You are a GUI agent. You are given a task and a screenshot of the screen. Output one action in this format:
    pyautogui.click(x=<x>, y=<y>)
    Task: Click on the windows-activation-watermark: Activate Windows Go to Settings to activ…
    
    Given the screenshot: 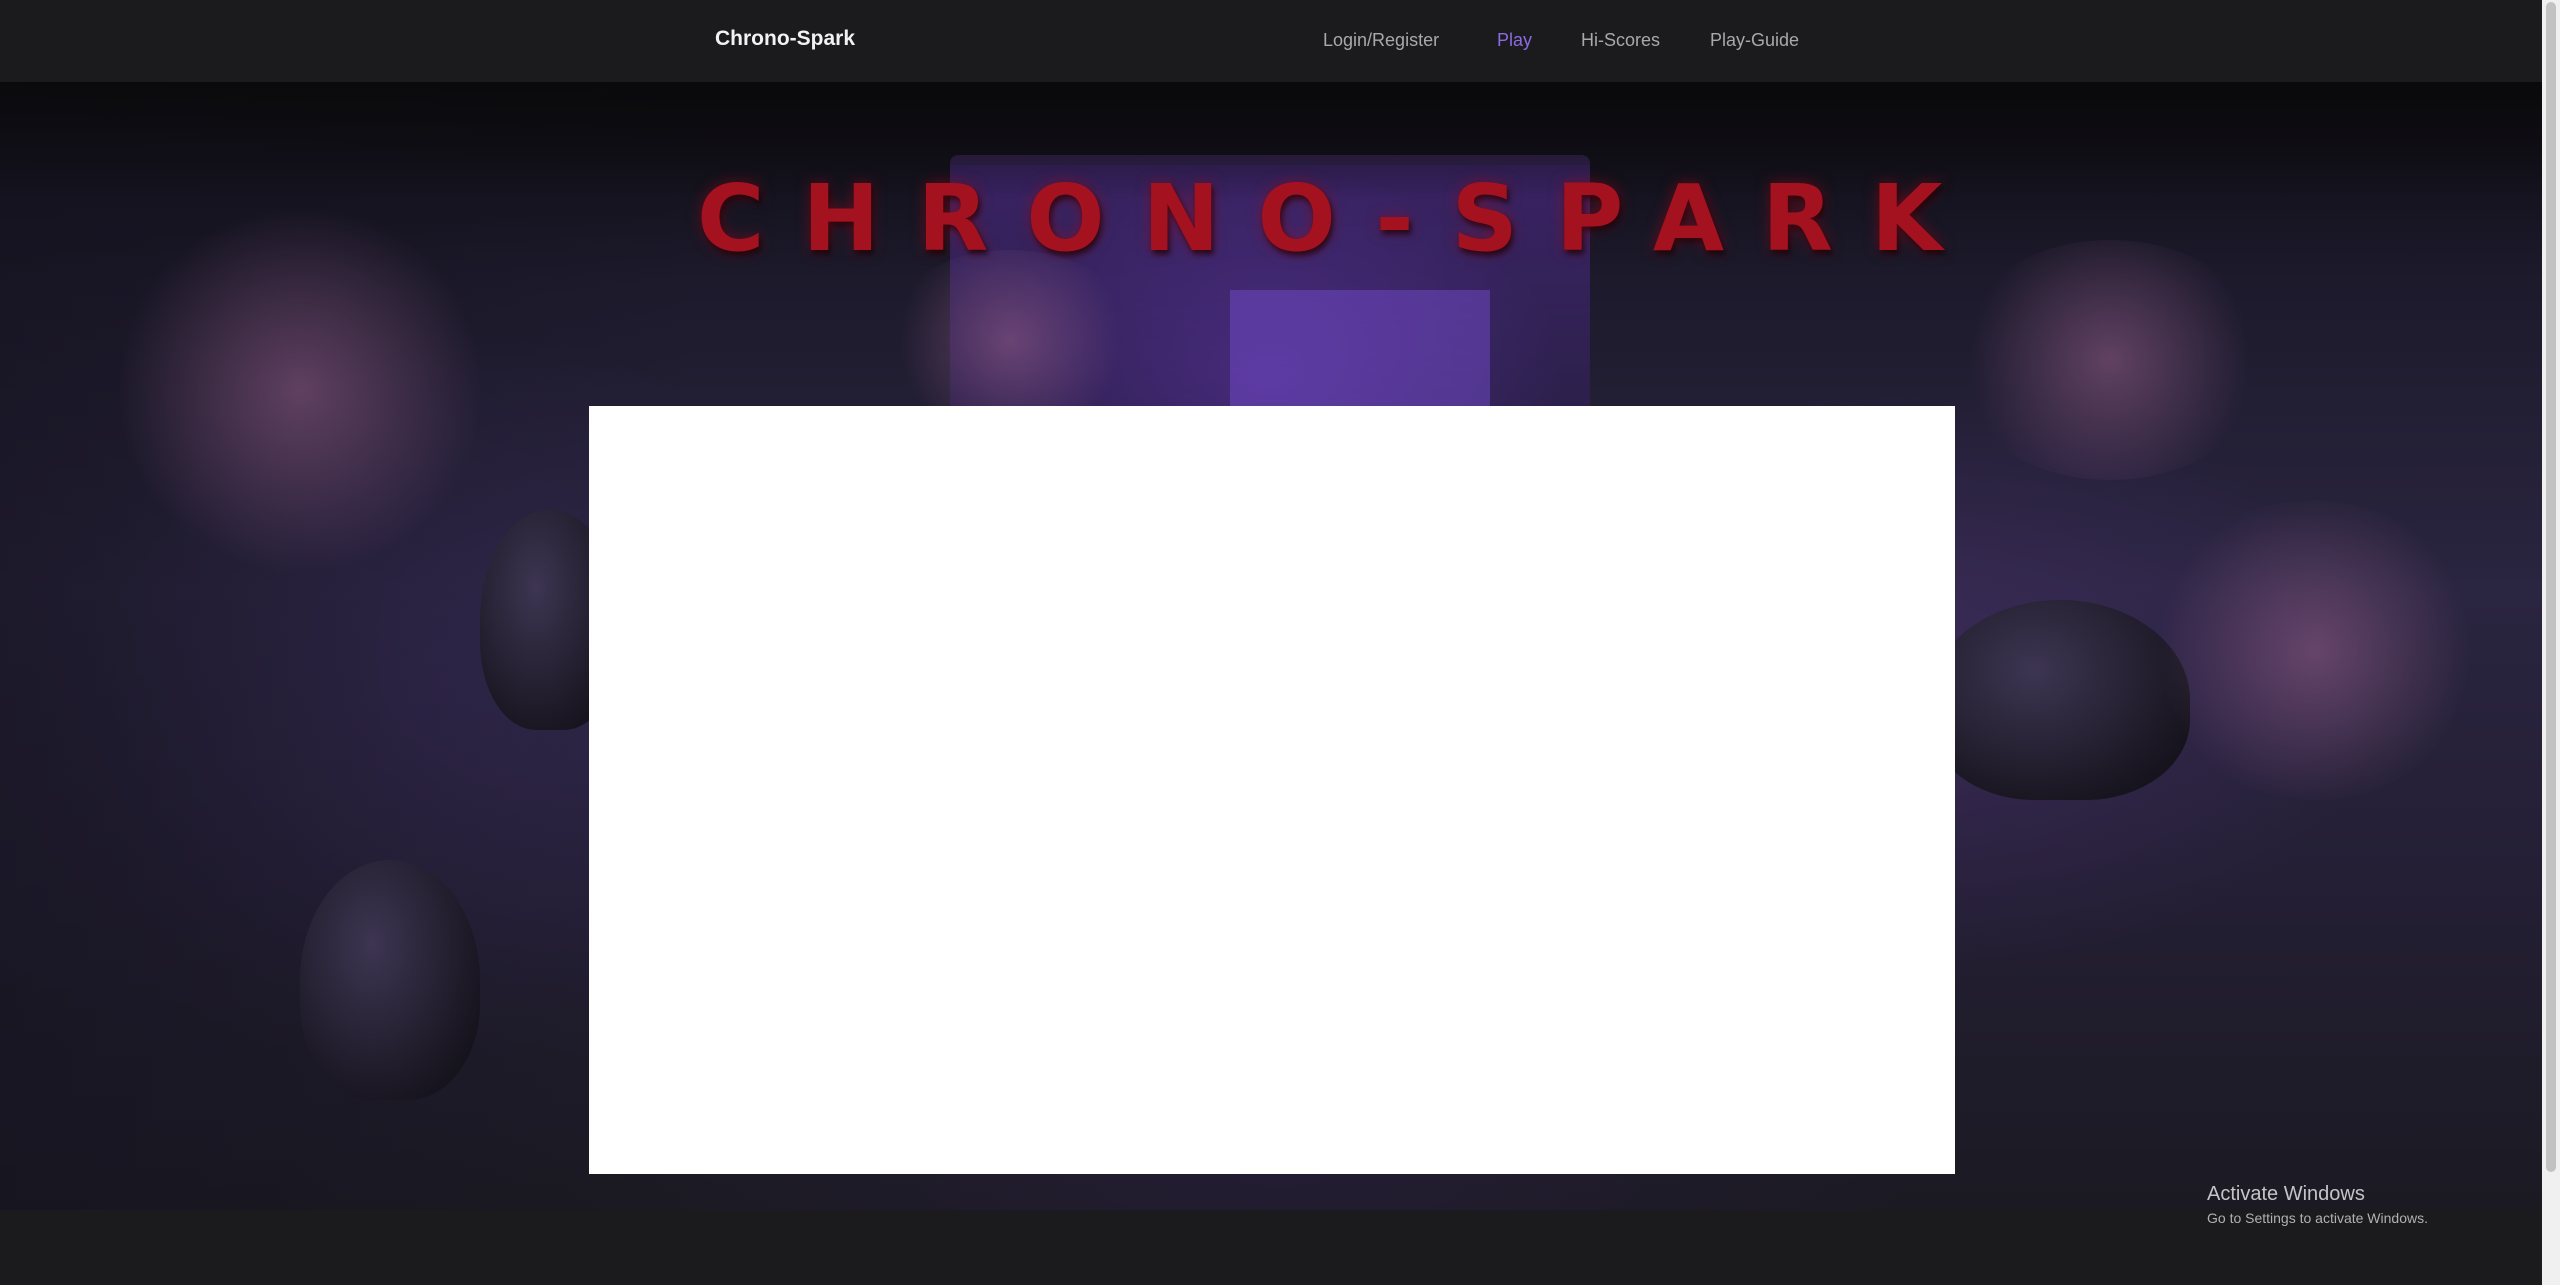 What is the action you would take?
    pyautogui.click(x=2317, y=1204)
    